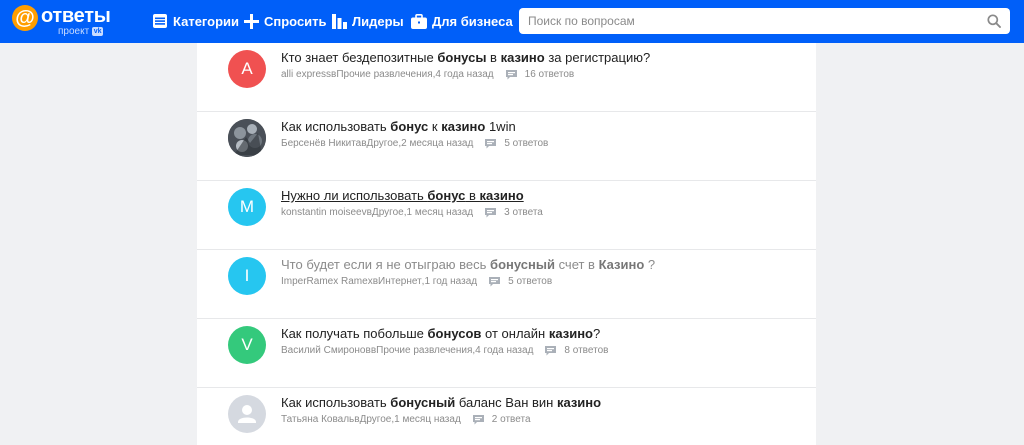 Image resolution: width=1024 pixels, height=445 pixels. I want to click on nav-categories: Категории, so click(195, 21).